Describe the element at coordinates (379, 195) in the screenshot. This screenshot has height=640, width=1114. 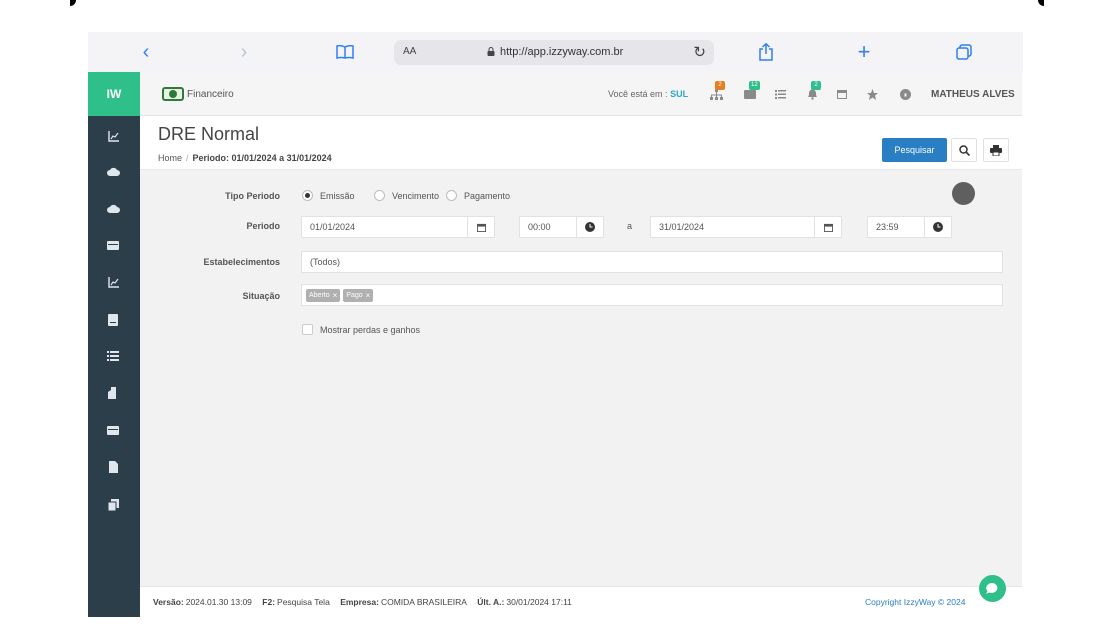
I see `radio-vencimento` at that location.